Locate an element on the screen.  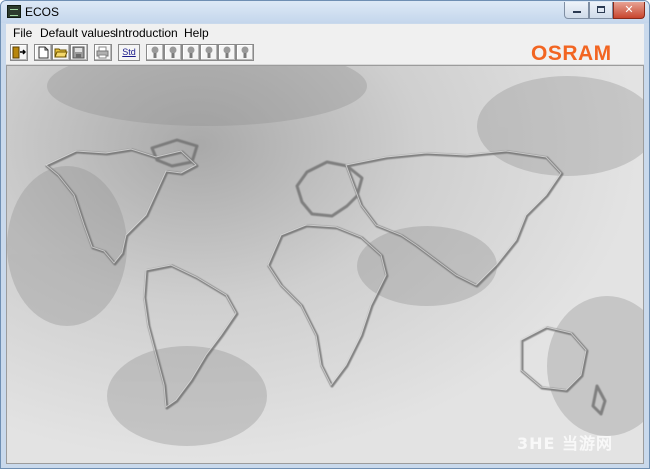
print-icon is located at coordinates (102, 52).